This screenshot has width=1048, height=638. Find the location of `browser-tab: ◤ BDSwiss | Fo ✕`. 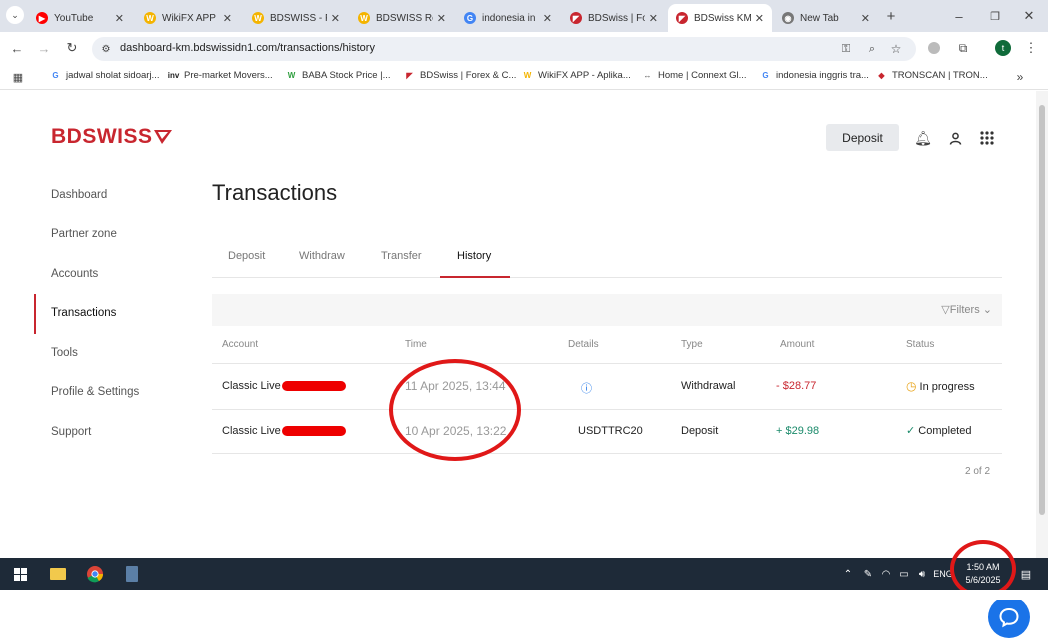

browser-tab: ◤ BDSwiss | Fo ✕ is located at coordinates (614, 18).